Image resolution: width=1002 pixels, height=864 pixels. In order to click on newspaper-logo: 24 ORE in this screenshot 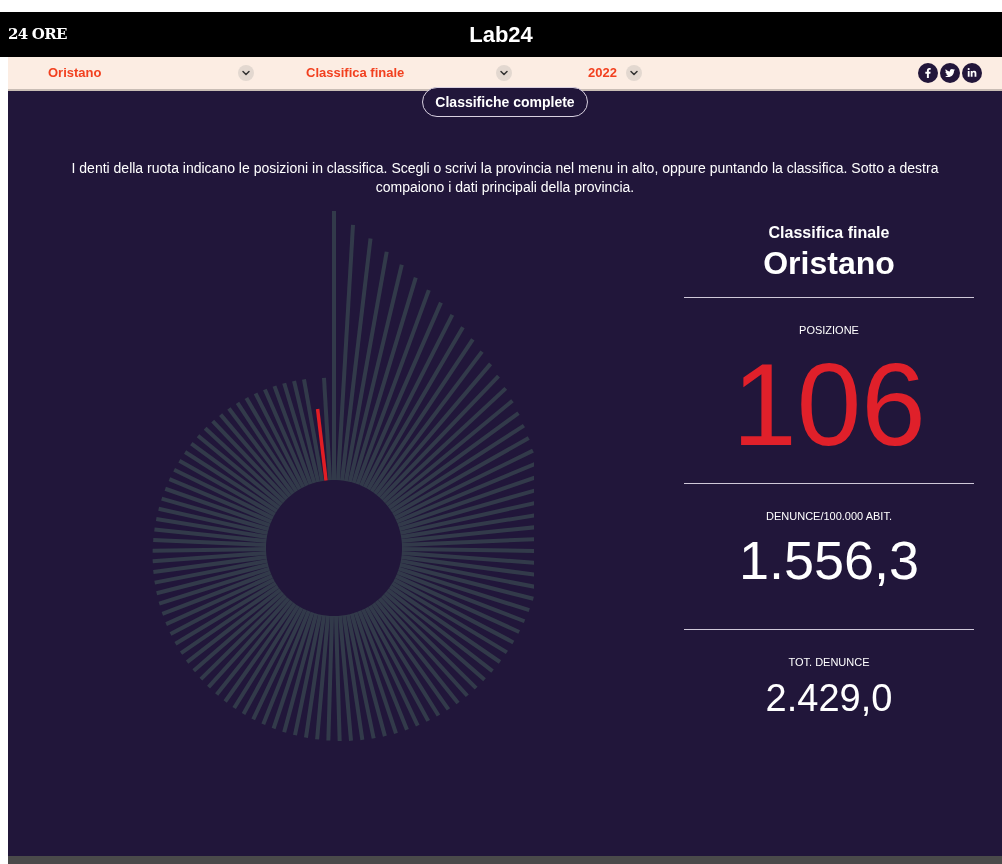, I will do `click(37, 34)`.